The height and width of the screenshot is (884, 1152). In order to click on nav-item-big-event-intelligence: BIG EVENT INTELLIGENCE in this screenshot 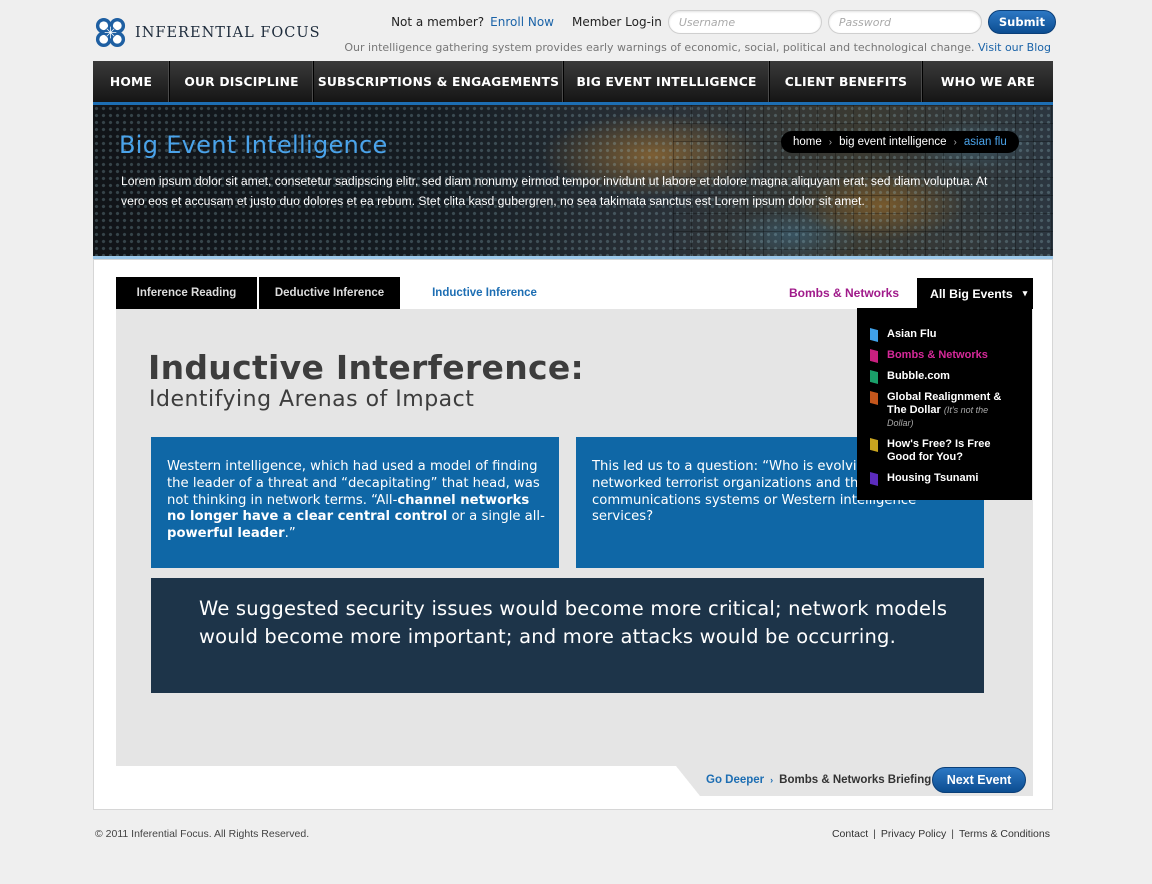, I will do `click(667, 81)`.